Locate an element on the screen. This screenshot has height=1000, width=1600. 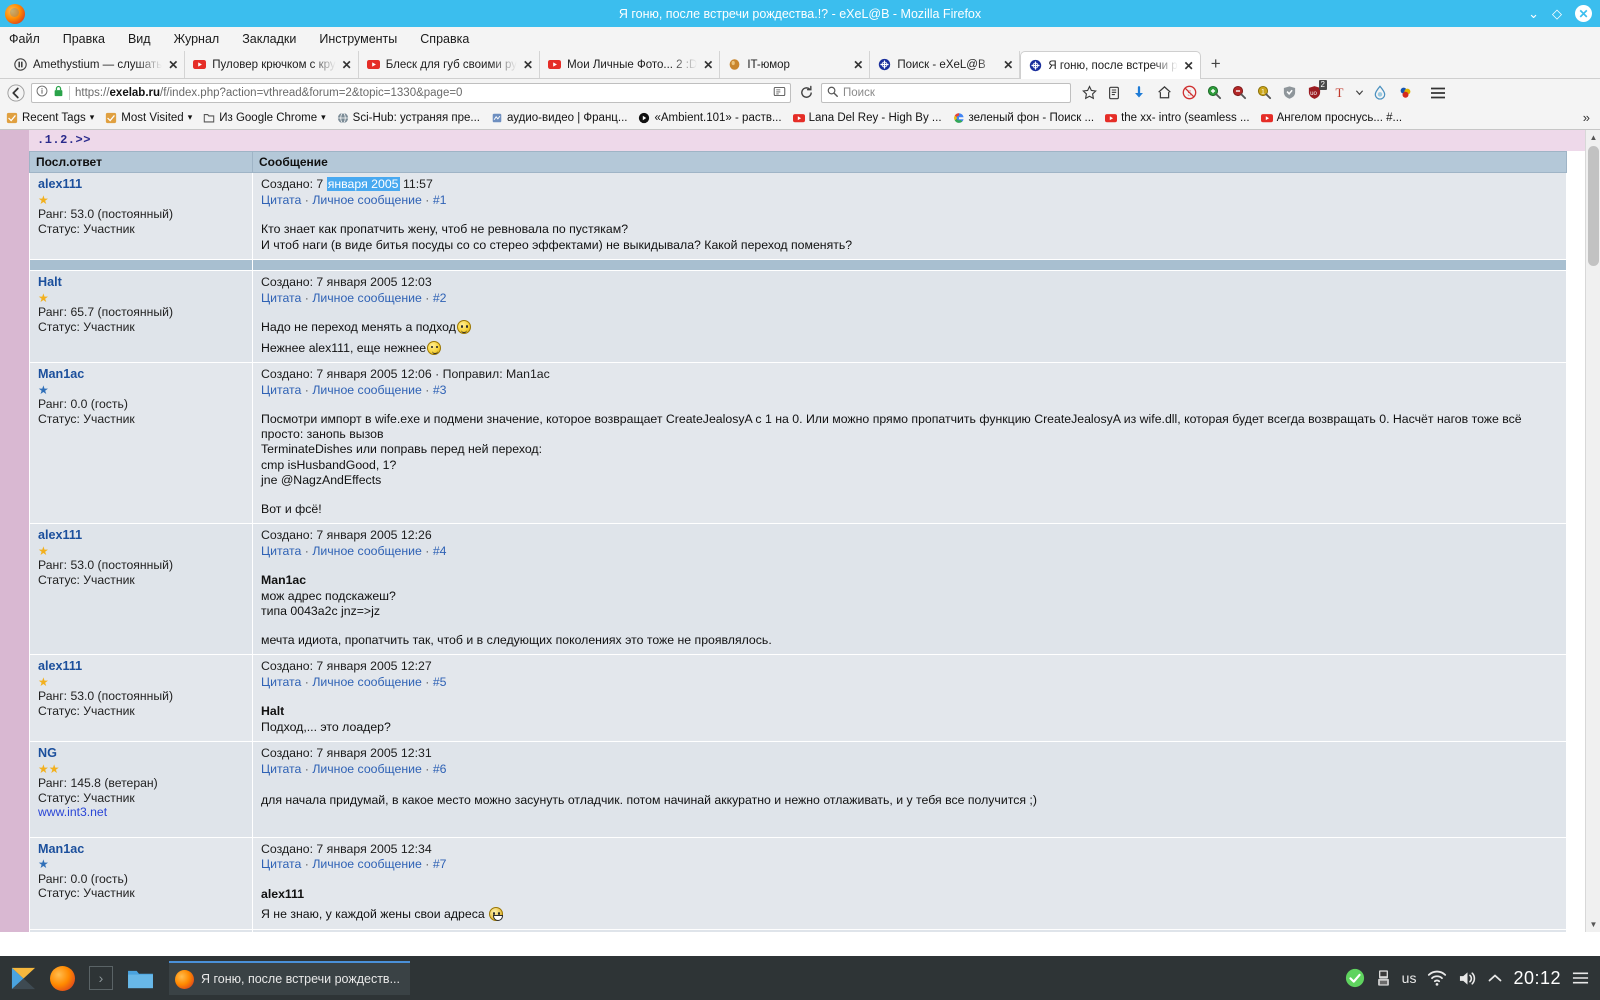
chevron-down-icon is located at coordinates (1359, 93).